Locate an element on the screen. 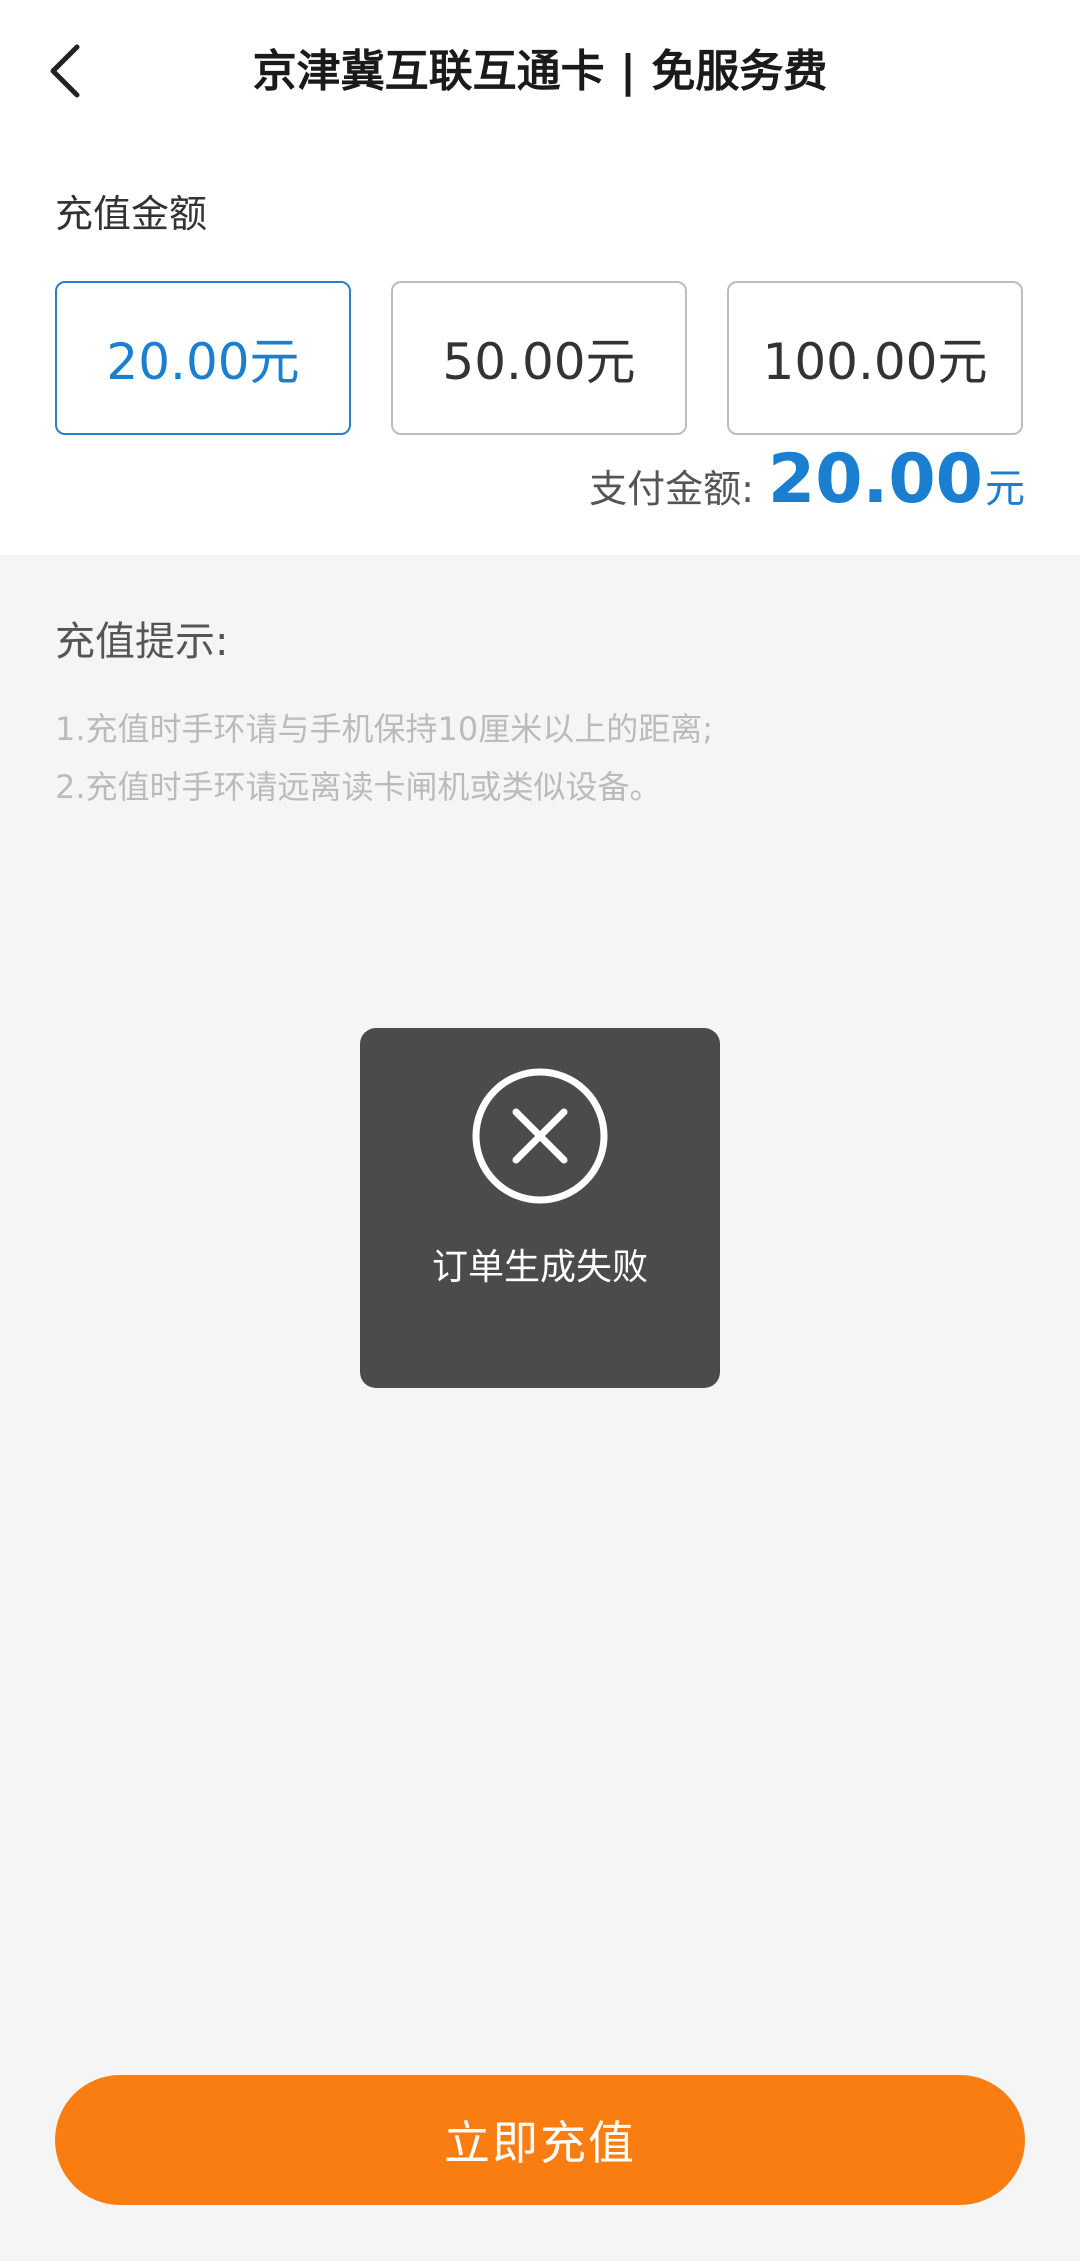  toast-message: 订单生成失败 is located at coordinates (539, 1267).